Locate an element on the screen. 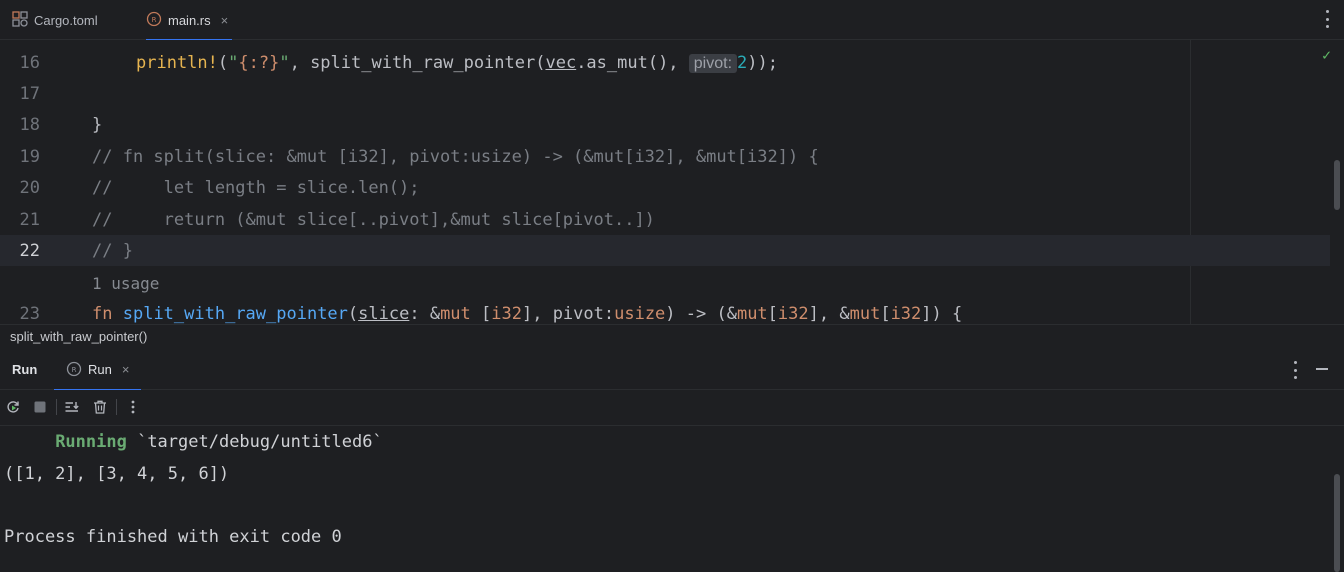  clear-icon is located at coordinates (100, 407).